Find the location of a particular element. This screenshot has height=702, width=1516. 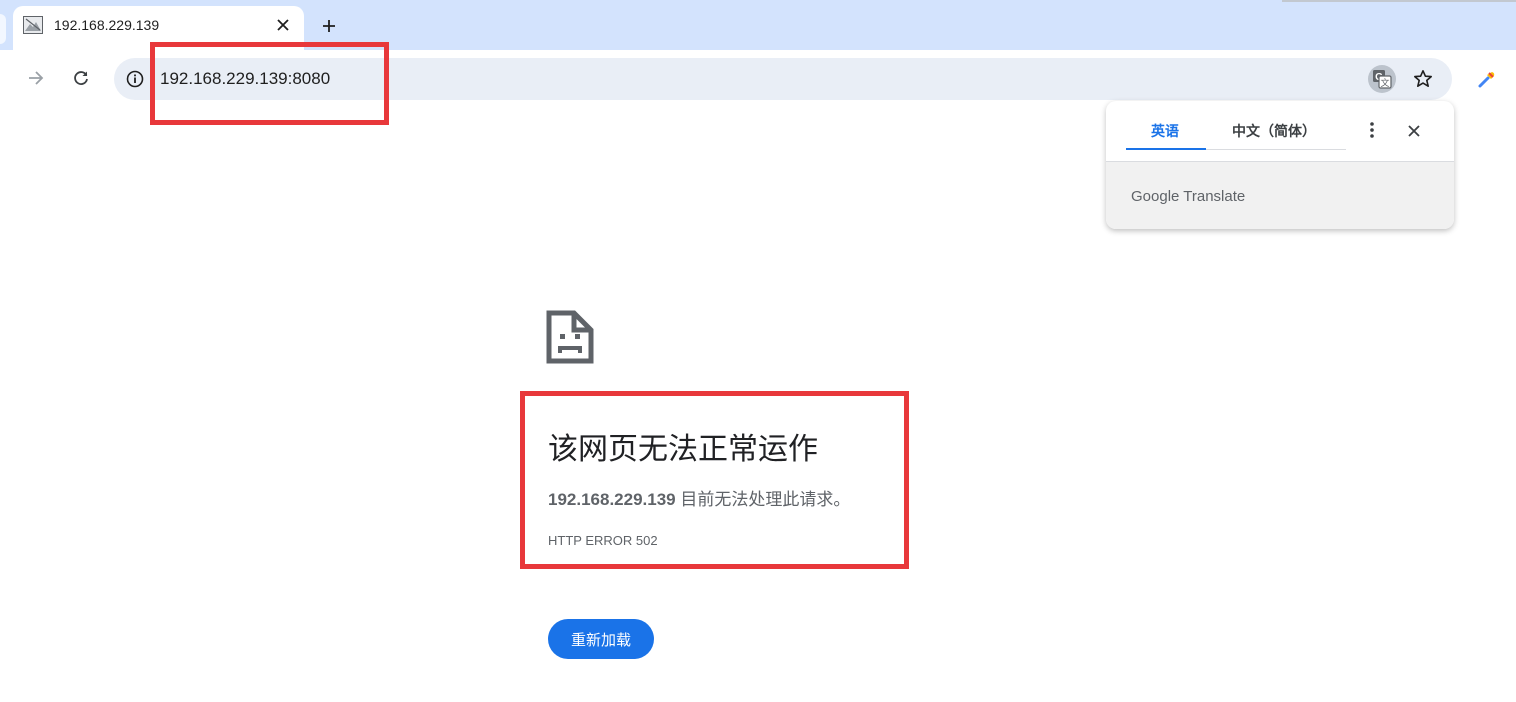

translate-footer: Google Translate is located at coordinates (1280, 195).